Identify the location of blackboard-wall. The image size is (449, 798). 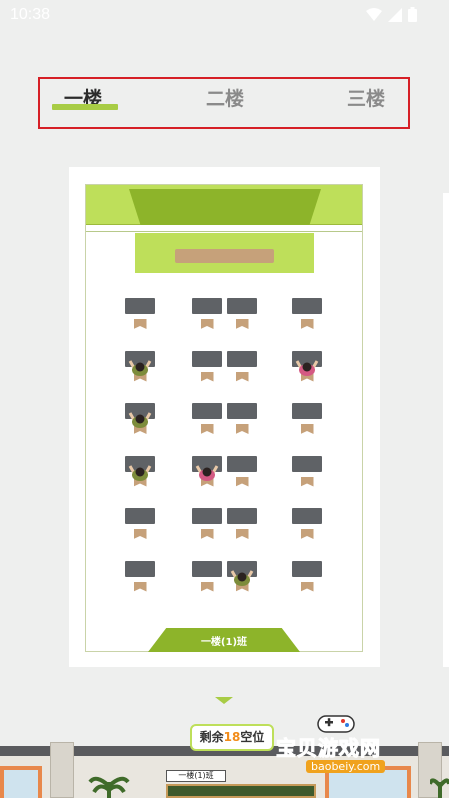
(224, 205).